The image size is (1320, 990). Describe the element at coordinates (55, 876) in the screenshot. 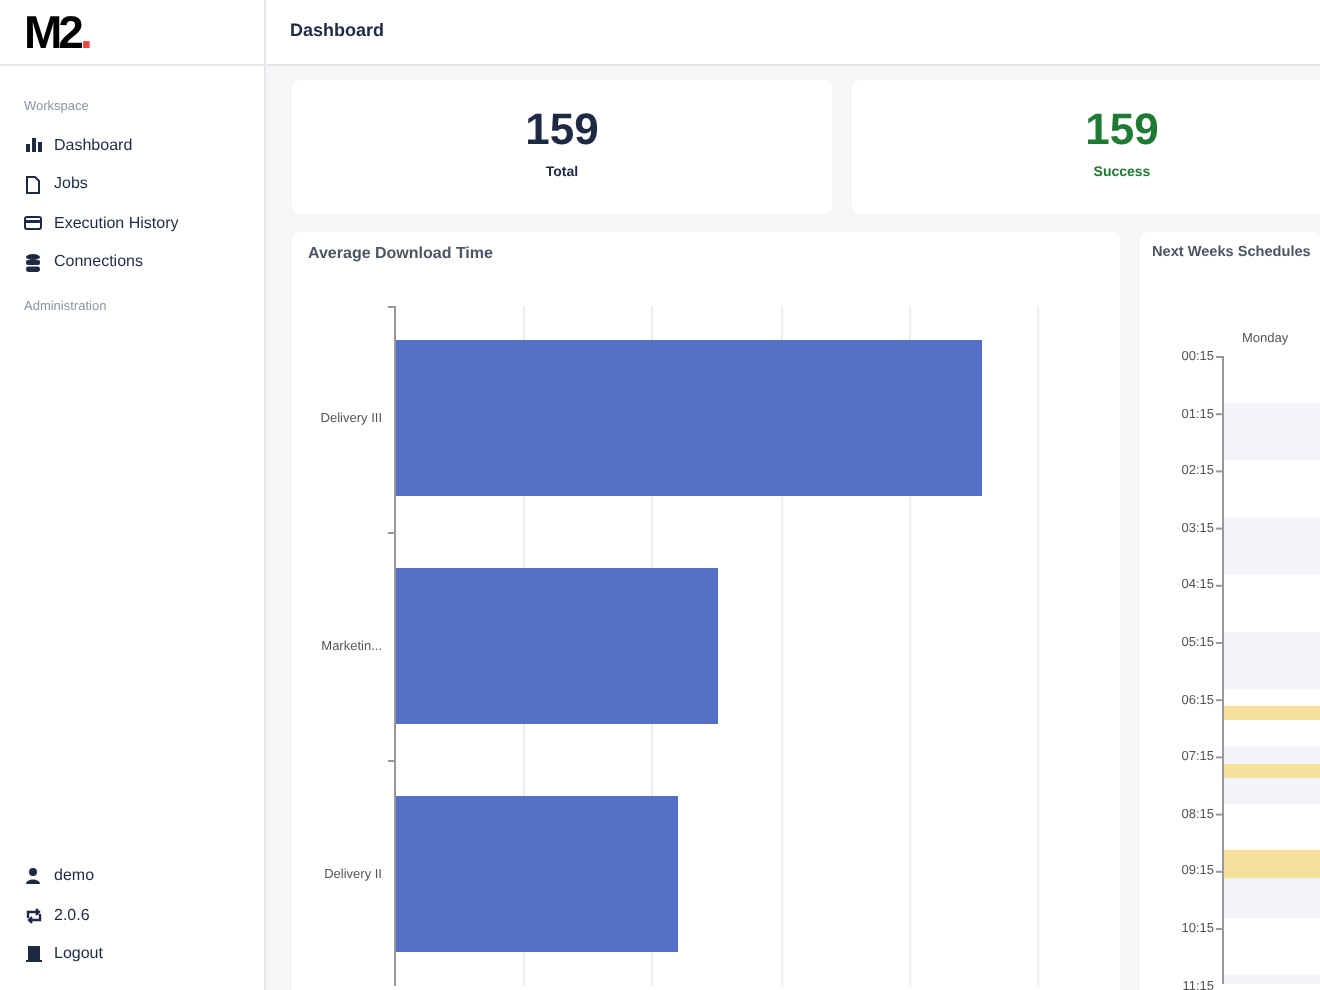

I see `nav-item: demo` at that location.